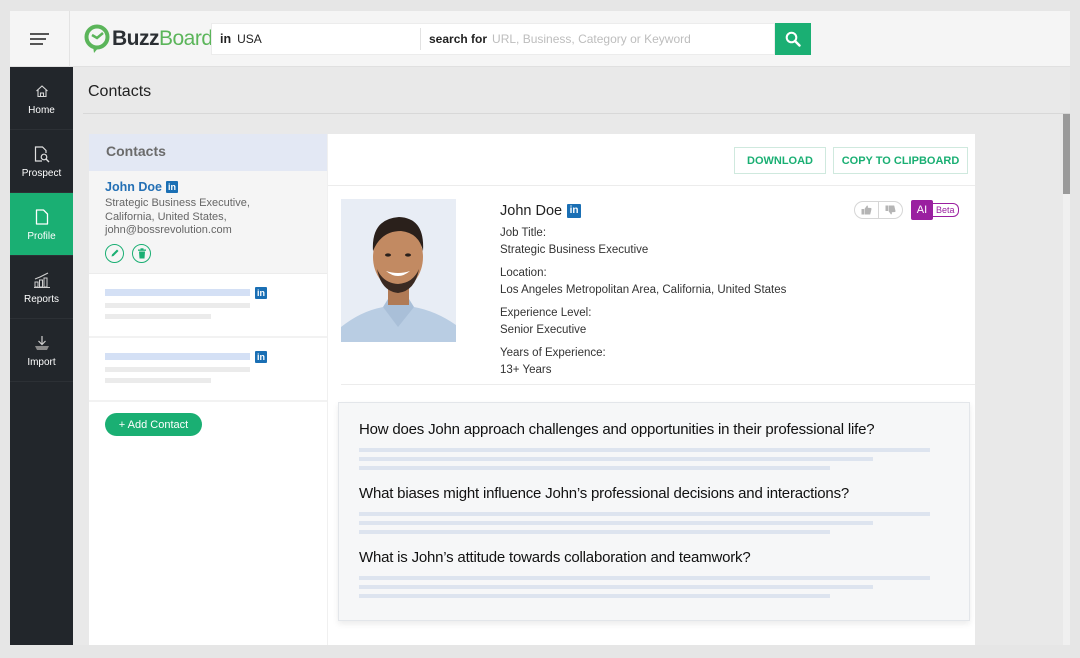  I want to click on contact-email: john@bossrevolution.com, so click(168, 230).